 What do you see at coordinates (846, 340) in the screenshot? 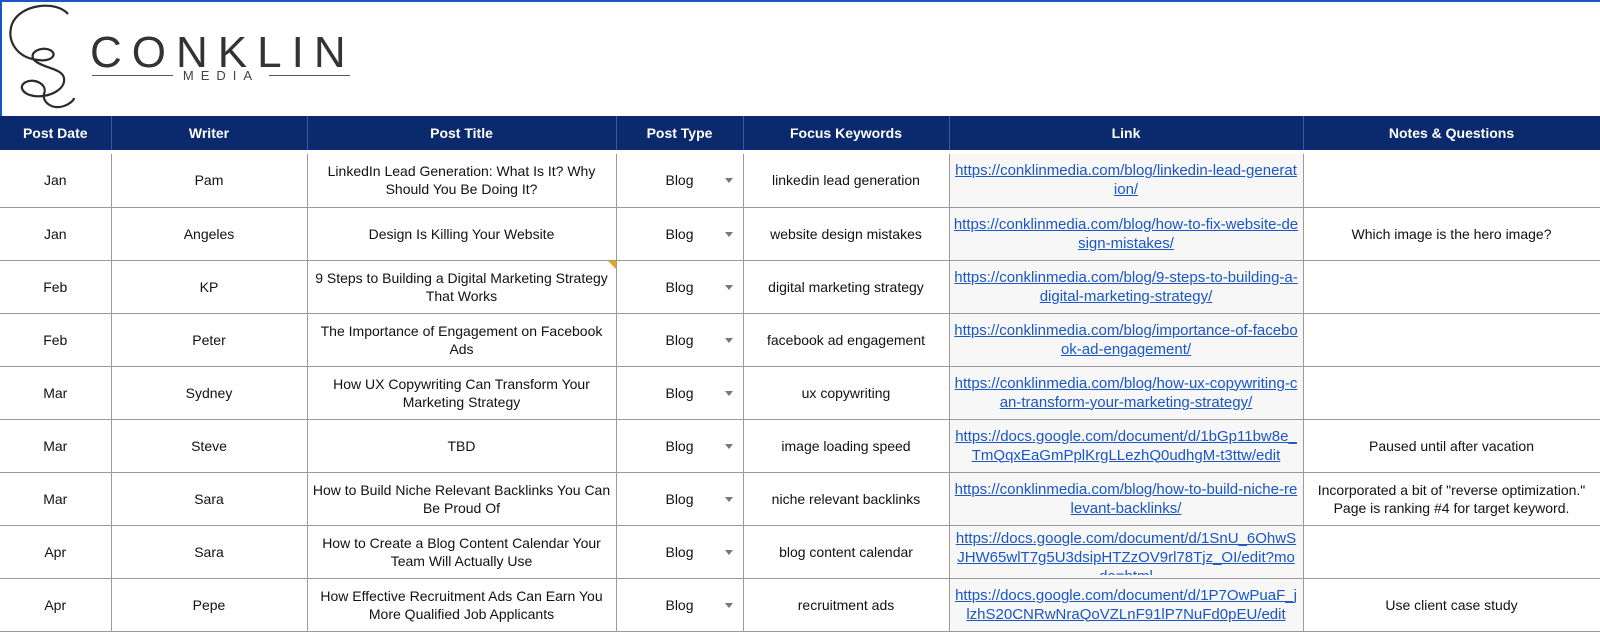
I see `focus-keywords-cell: facebook ad engagement` at bounding box center [846, 340].